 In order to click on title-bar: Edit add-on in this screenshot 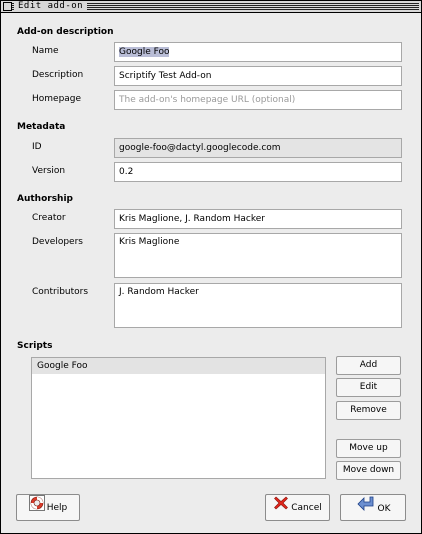, I will do `click(211, 7)`.